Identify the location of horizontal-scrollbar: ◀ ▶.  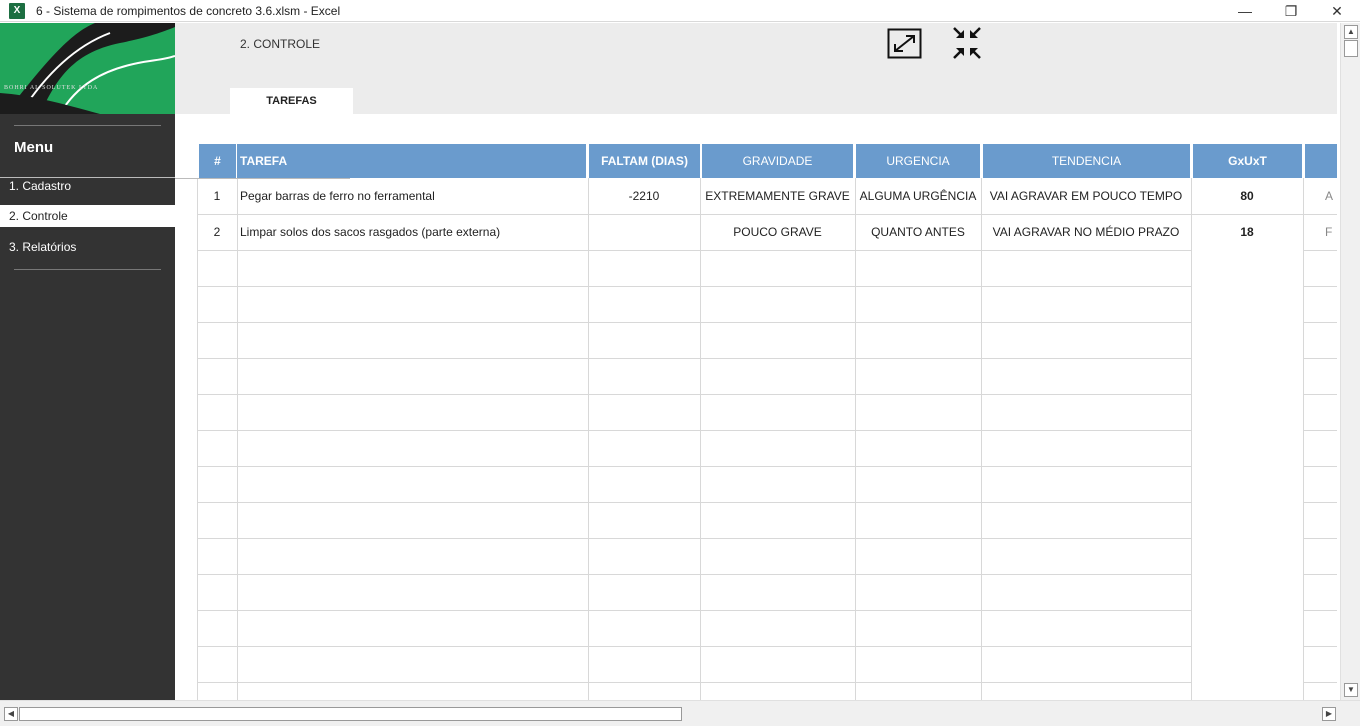
(680, 713).